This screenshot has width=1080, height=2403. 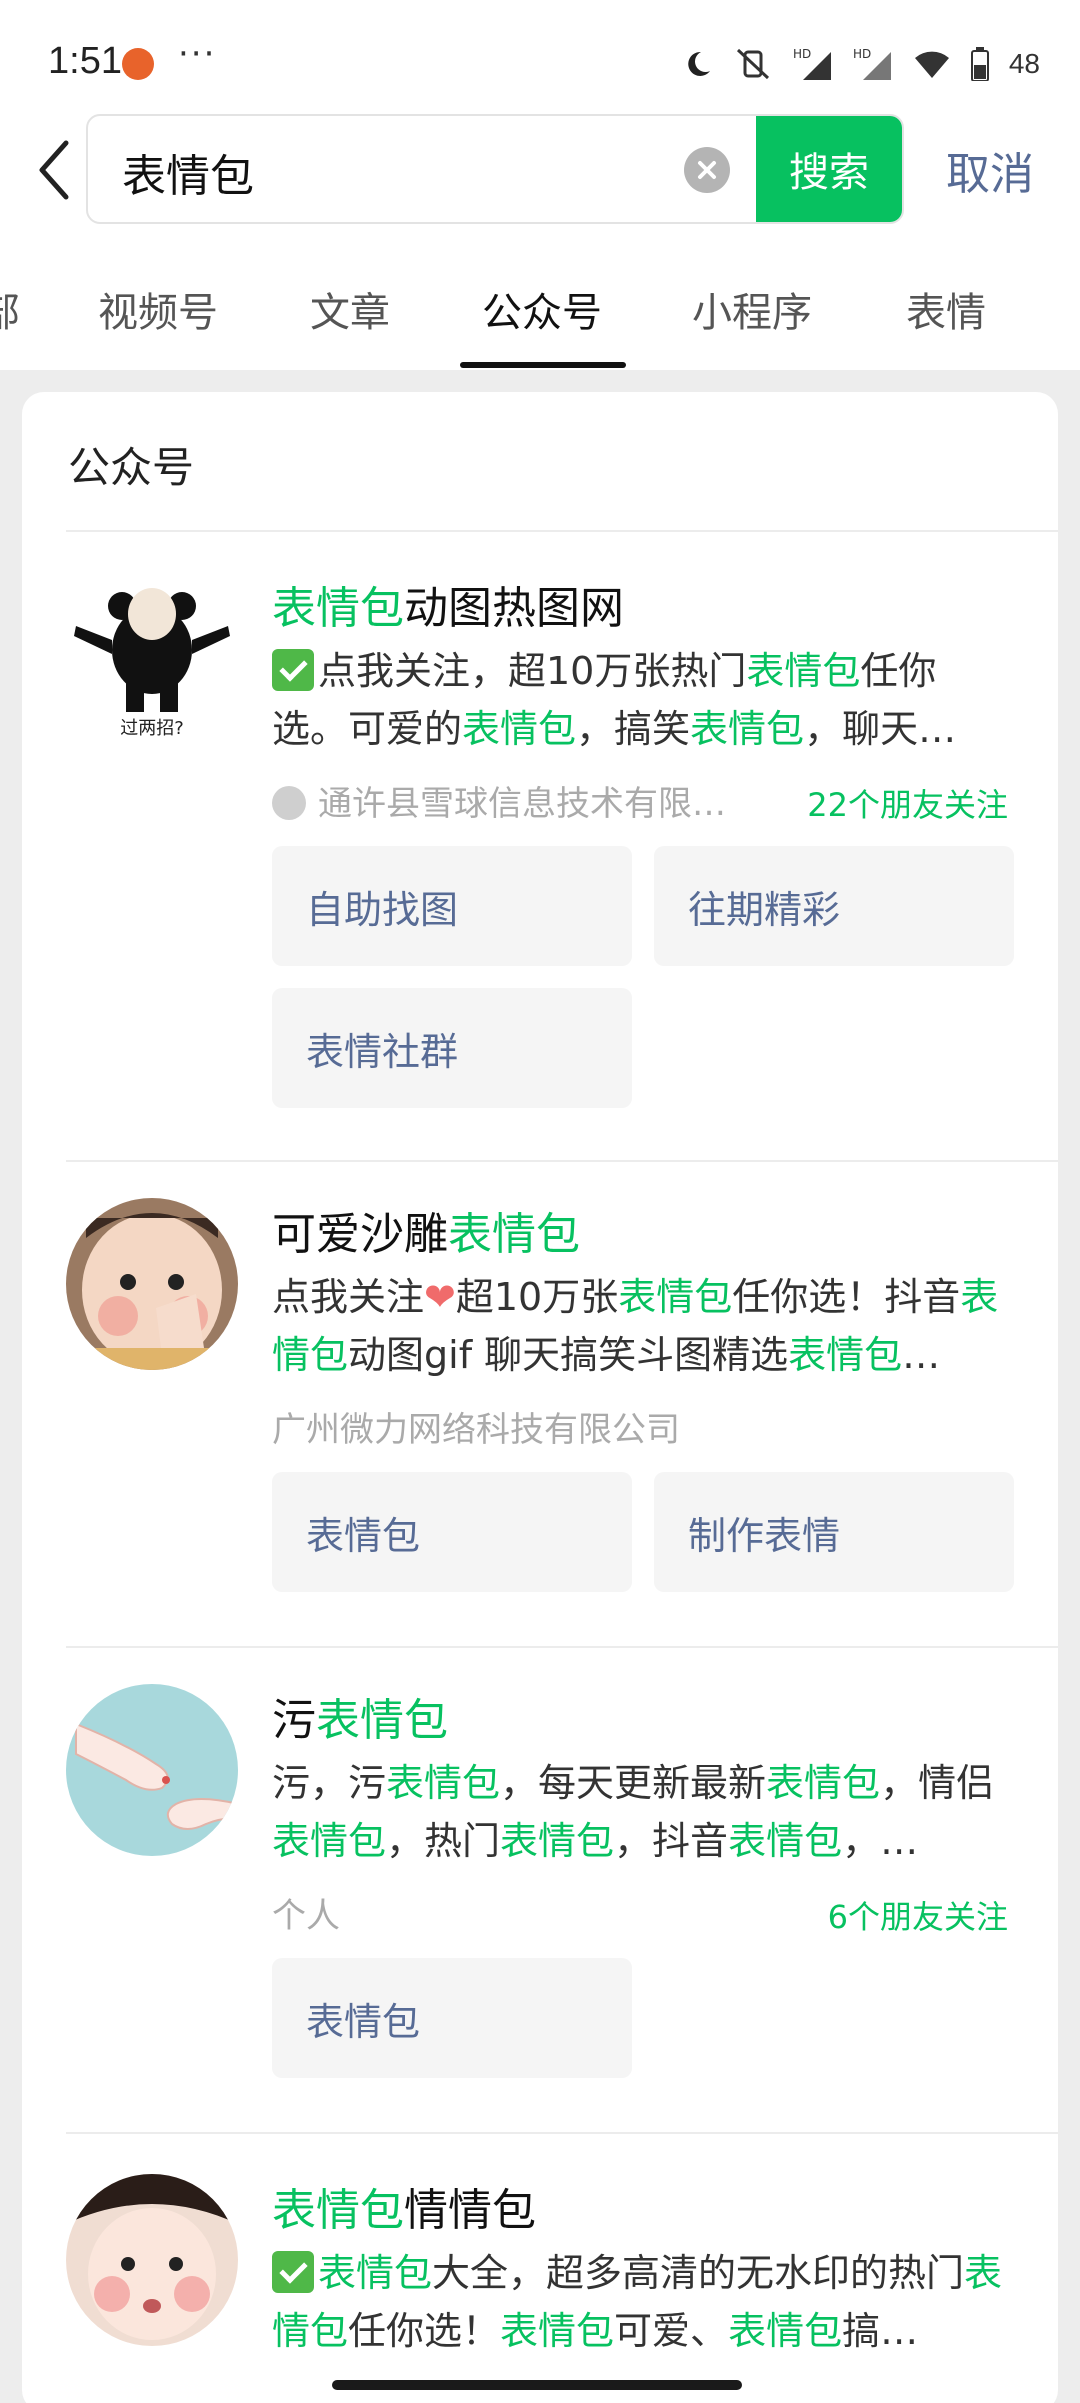 I want to click on tab-stickers: 表情, so click(x=946, y=309).